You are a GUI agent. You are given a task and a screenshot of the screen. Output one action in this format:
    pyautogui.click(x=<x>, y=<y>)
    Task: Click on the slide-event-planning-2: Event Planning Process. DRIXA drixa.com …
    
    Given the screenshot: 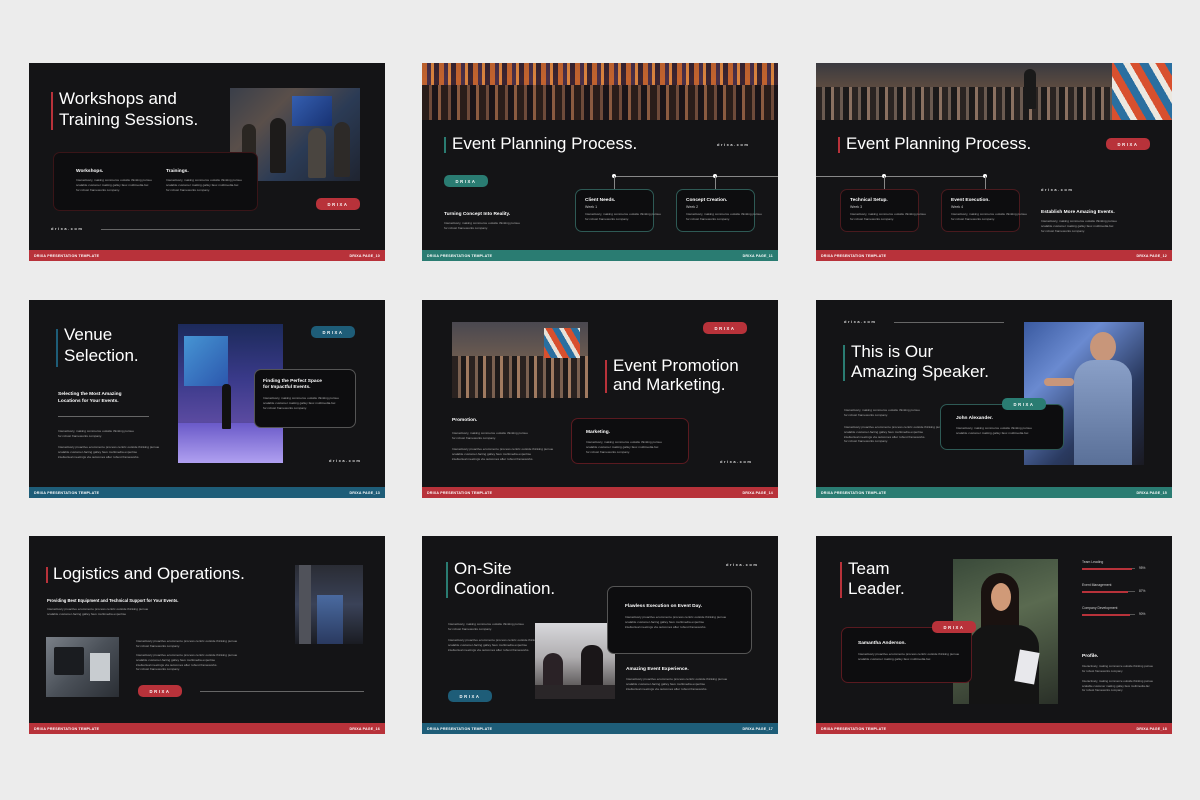 What is the action you would take?
    pyautogui.click(x=994, y=162)
    